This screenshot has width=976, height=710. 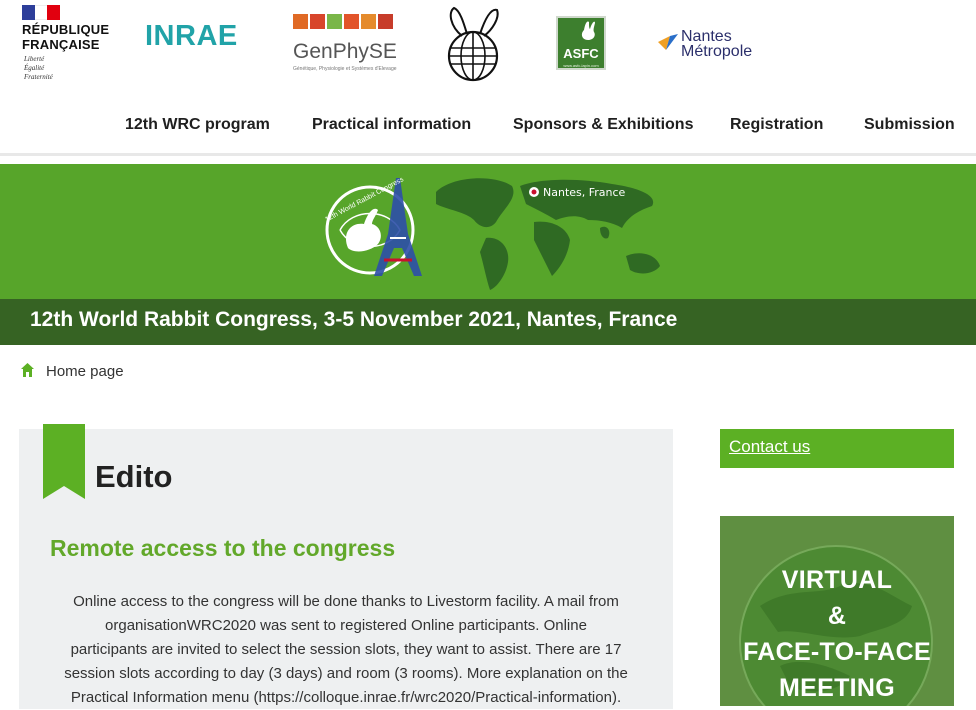 What do you see at coordinates (584, 192) in the screenshot?
I see `banner-location-label: Nantes, France` at bounding box center [584, 192].